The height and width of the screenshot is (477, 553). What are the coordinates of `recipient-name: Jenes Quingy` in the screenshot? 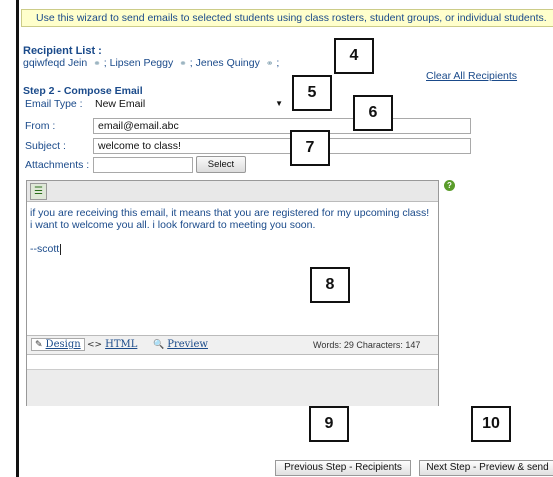 It's located at (227, 63).